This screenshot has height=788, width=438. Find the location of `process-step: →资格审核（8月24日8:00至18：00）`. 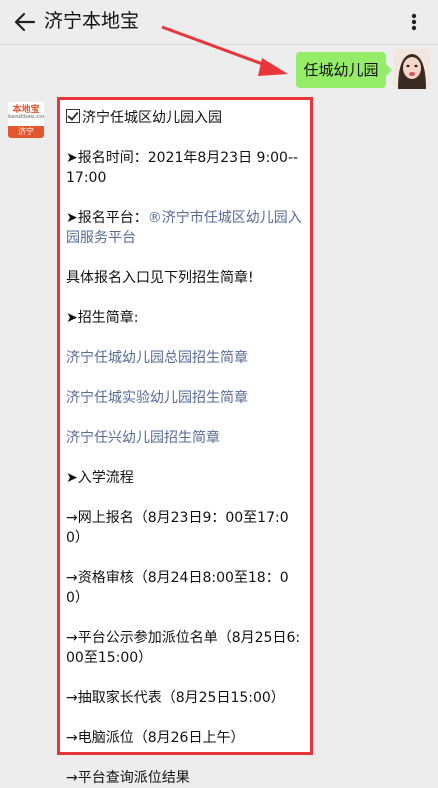

process-step: →资格审核（8月24日8:00至18：00） is located at coordinates (177, 588).